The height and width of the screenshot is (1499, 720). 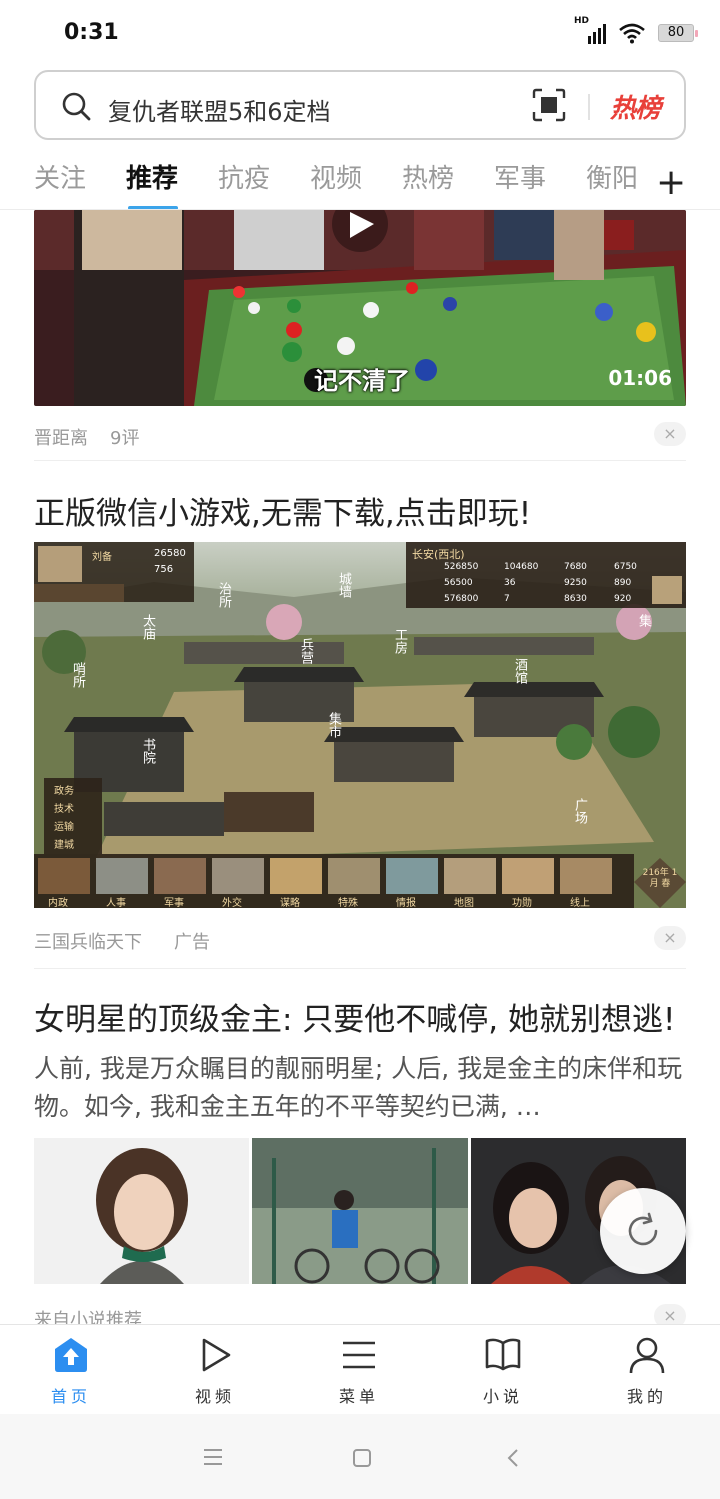 What do you see at coordinates (244, 176) in the screenshot?
I see `tab-anti-epidemic: 抗疫` at bounding box center [244, 176].